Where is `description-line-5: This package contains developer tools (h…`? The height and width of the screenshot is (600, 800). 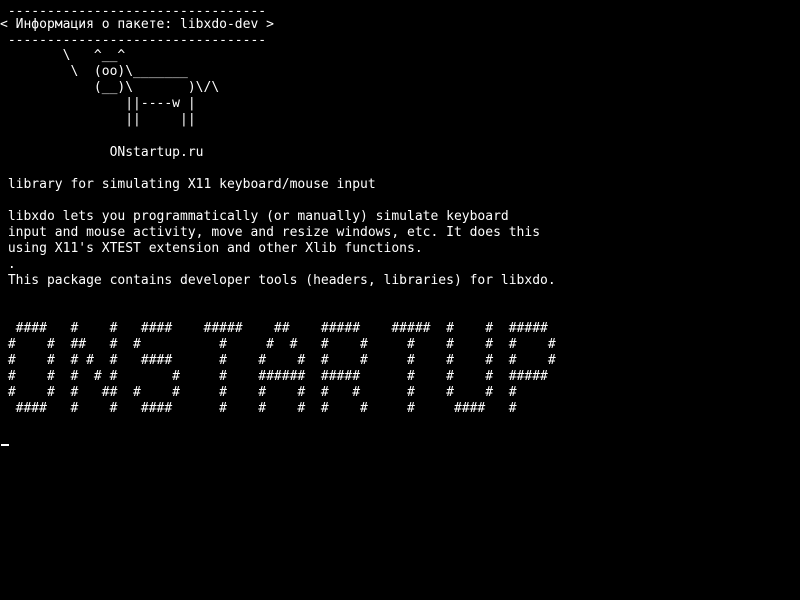 description-line-5: This package contains developer tools (h… is located at coordinates (278, 280).